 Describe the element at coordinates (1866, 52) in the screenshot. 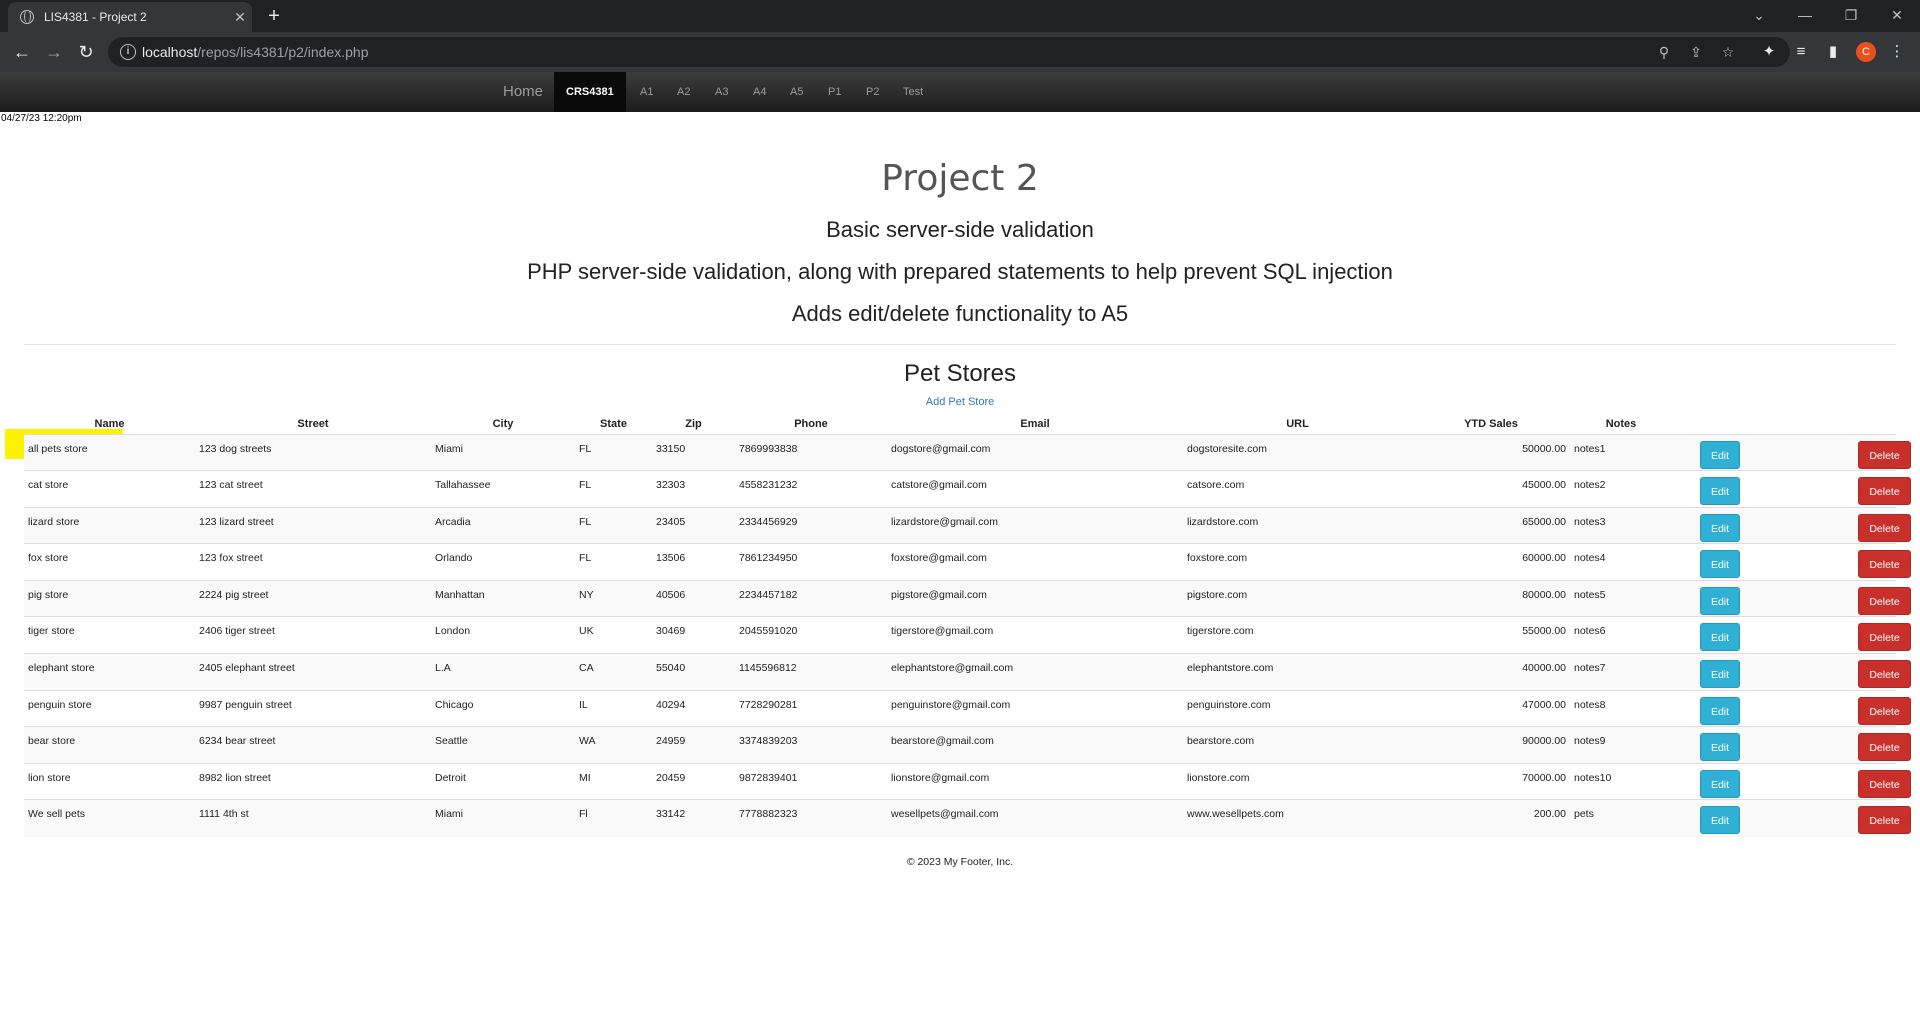

I see `profile-avatar: C` at that location.